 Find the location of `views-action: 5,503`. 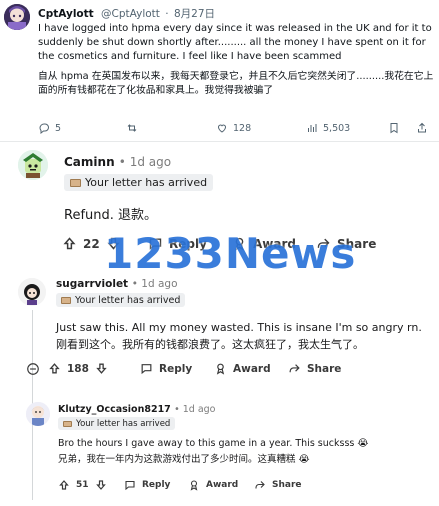

views-action: 5,503 is located at coordinates (328, 128).